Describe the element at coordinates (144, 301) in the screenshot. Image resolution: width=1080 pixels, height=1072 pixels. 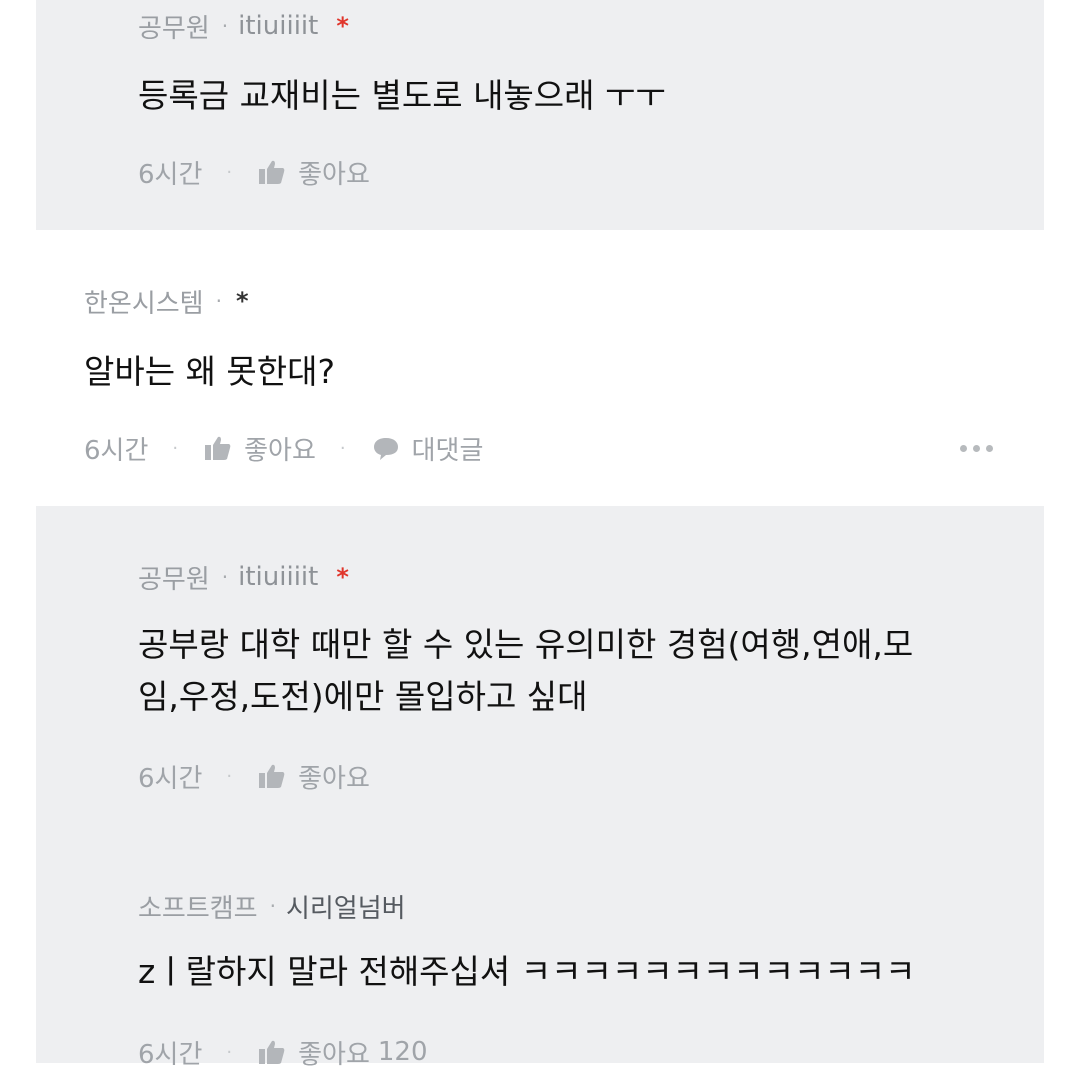
I see `author-company: 한온시스템` at that location.